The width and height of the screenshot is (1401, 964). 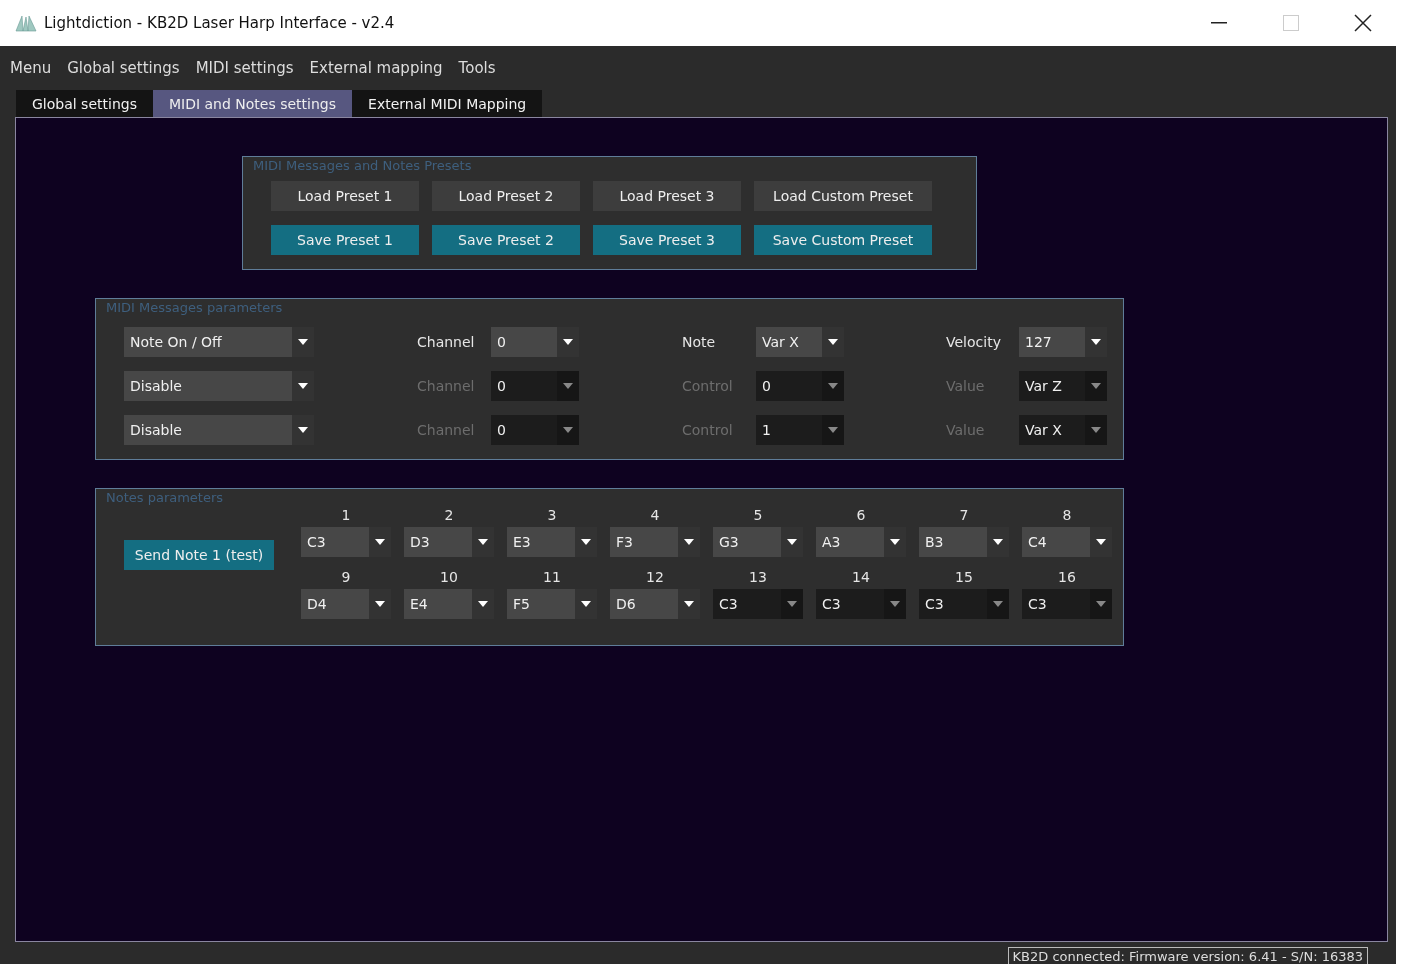 I want to click on tab: External MIDI Mapping, so click(x=447, y=103).